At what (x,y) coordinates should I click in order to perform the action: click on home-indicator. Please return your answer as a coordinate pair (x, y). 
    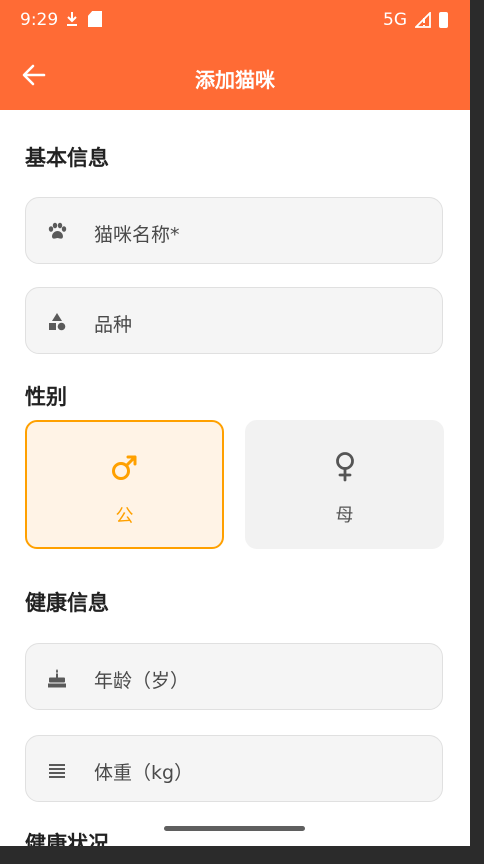
    Looking at the image, I should click on (234, 828).